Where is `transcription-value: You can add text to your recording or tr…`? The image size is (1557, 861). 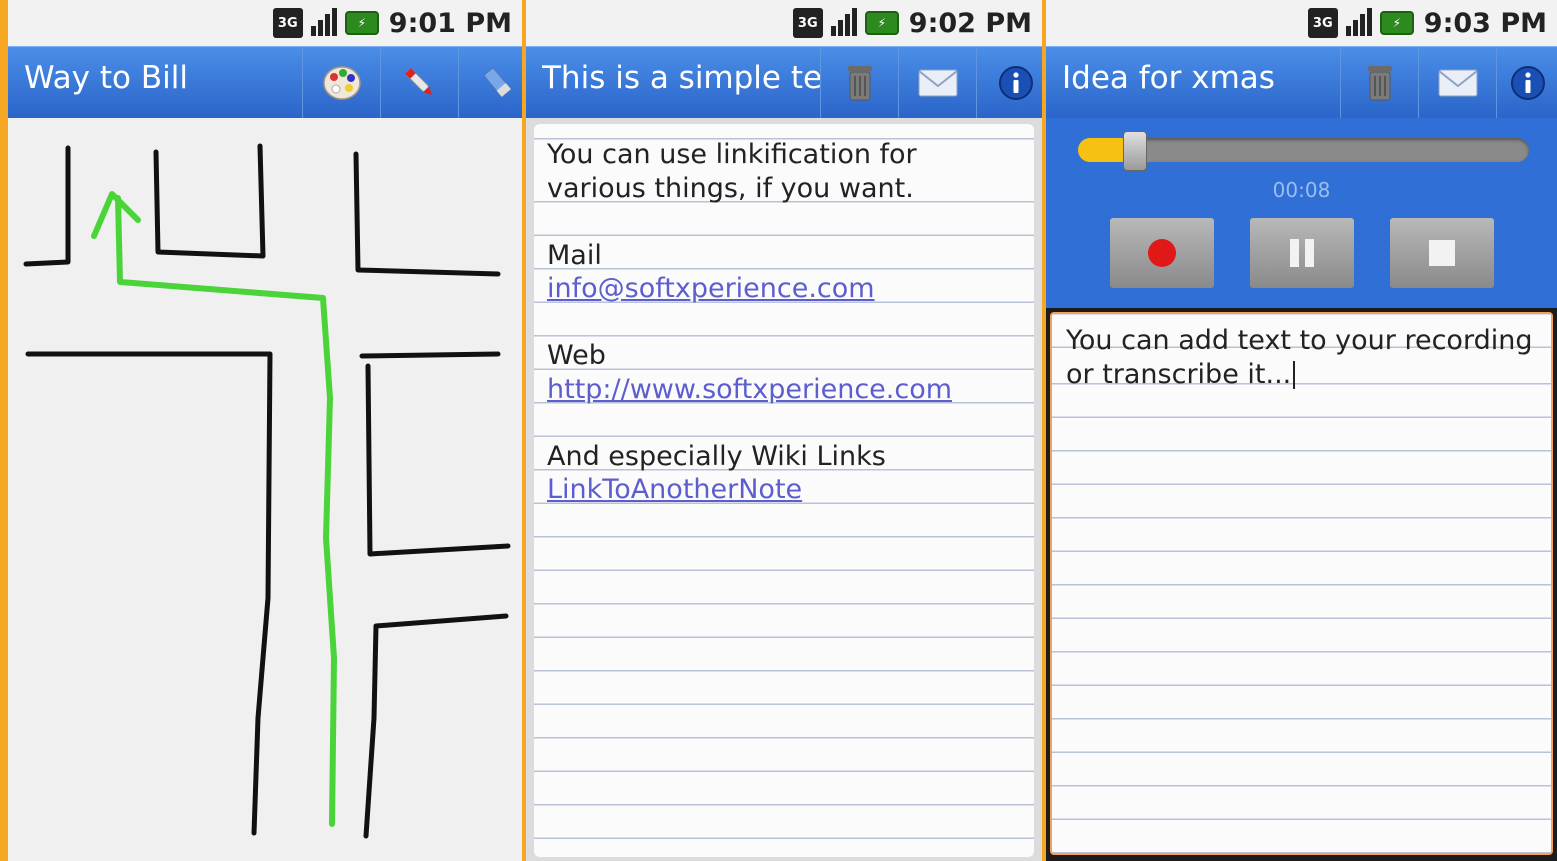 transcription-value: You can add text to your recording or tr… is located at coordinates (1299, 357).